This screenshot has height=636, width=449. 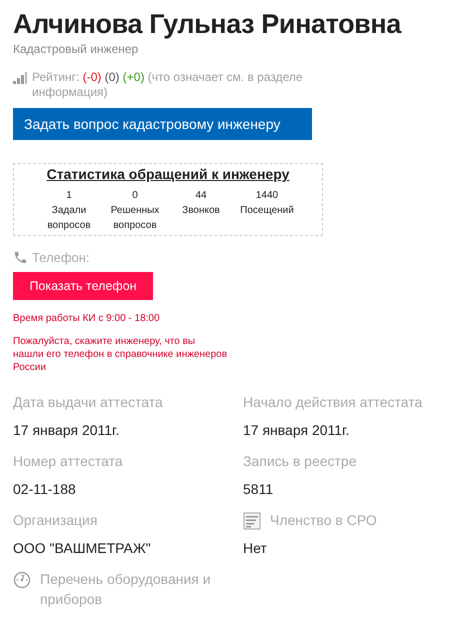 What do you see at coordinates (83, 286) in the screenshot?
I see `show-phone-button: Показать телефон` at bounding box center [83, 286].